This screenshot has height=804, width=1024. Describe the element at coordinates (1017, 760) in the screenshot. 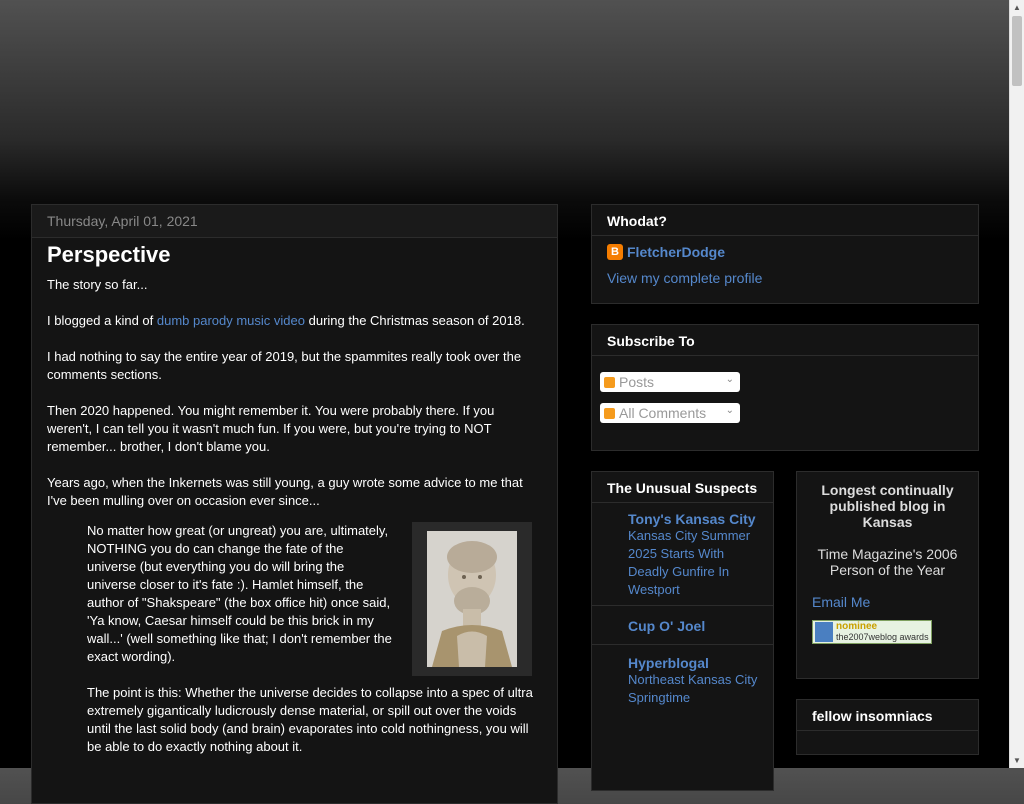

I see `scroll-down-arrow-icon: ▼` at that location.